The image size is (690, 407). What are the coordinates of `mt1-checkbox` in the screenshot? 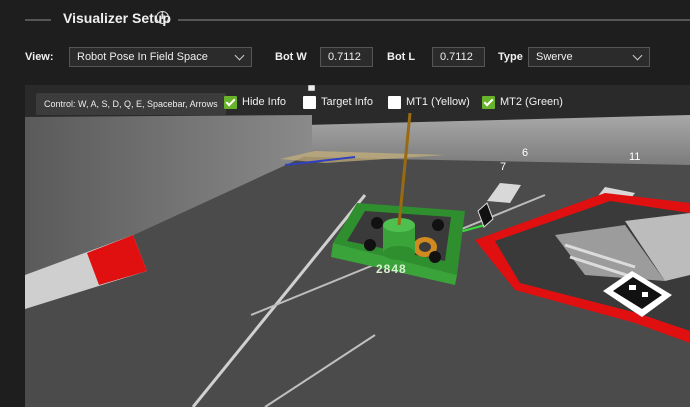 It's located at (394, 102).